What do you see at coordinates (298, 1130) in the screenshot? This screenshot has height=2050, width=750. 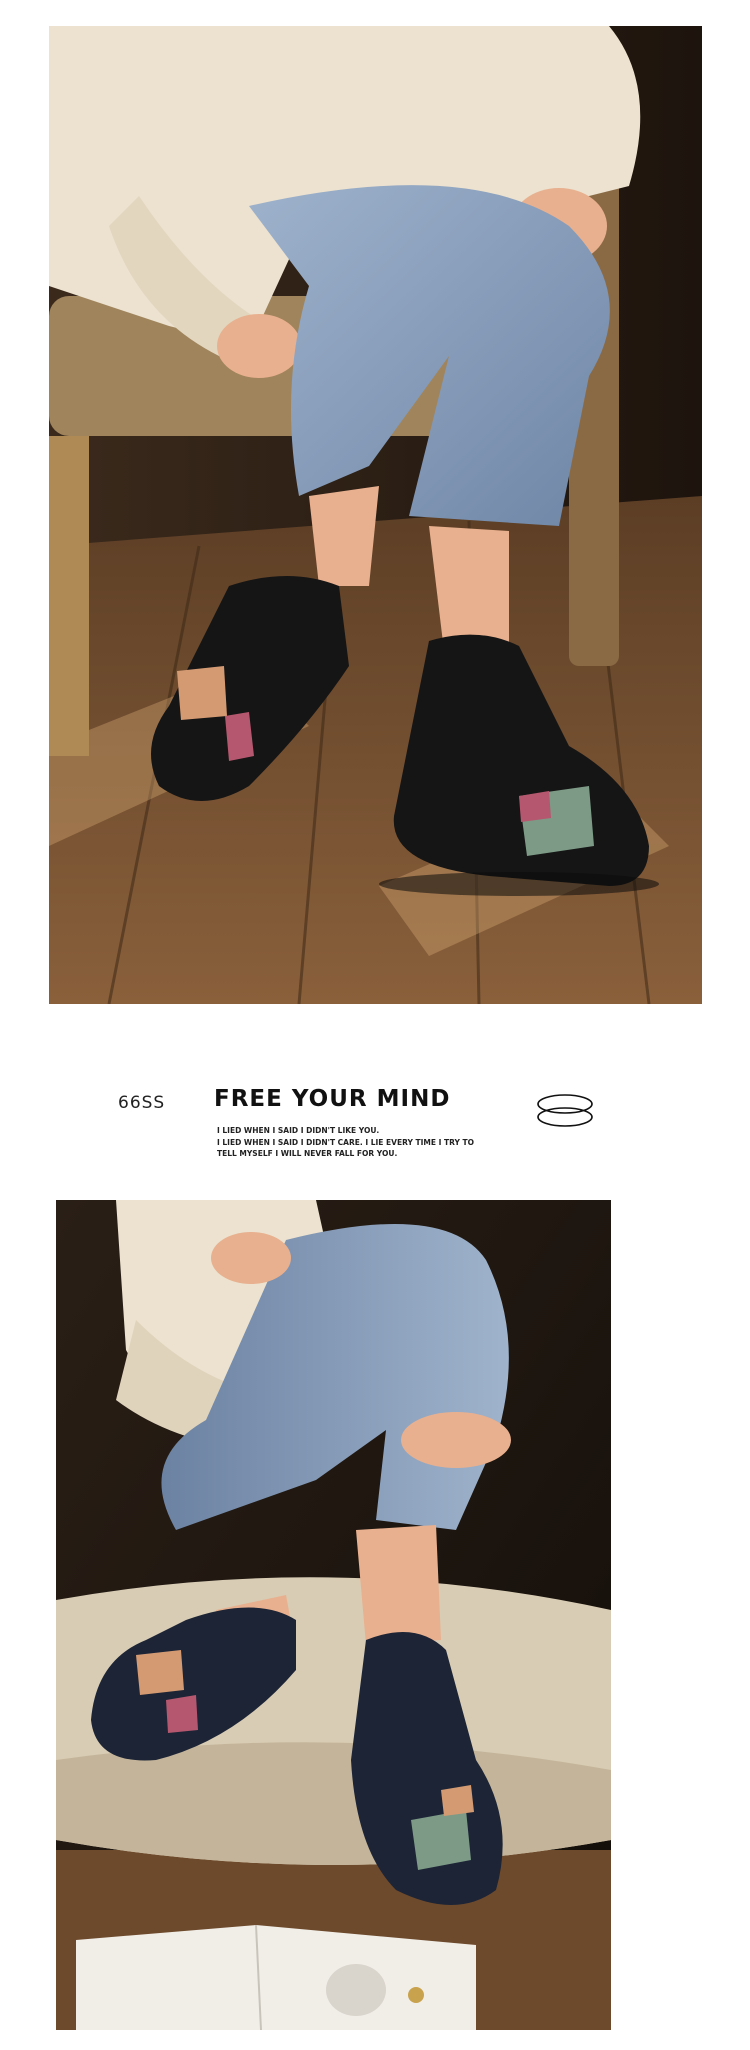 I see `tagline-line: I LIED WHEN I SAID I DIDN'T LIKE YOU.` at bounding box center [298, 1130].